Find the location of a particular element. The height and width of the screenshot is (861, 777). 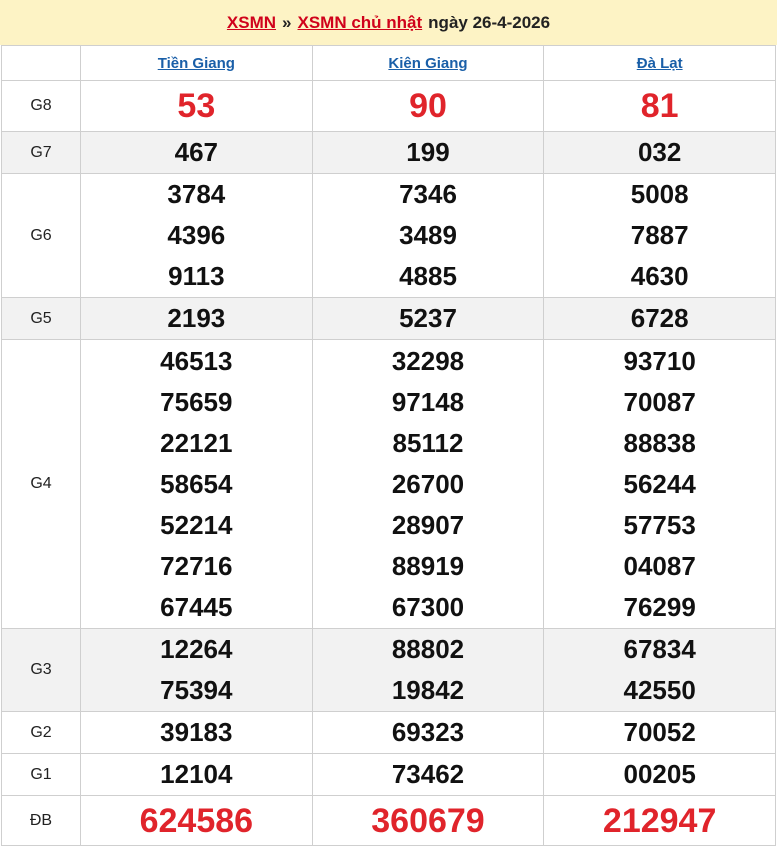

result-cell: 5237 is located at coordinates (428, 318).